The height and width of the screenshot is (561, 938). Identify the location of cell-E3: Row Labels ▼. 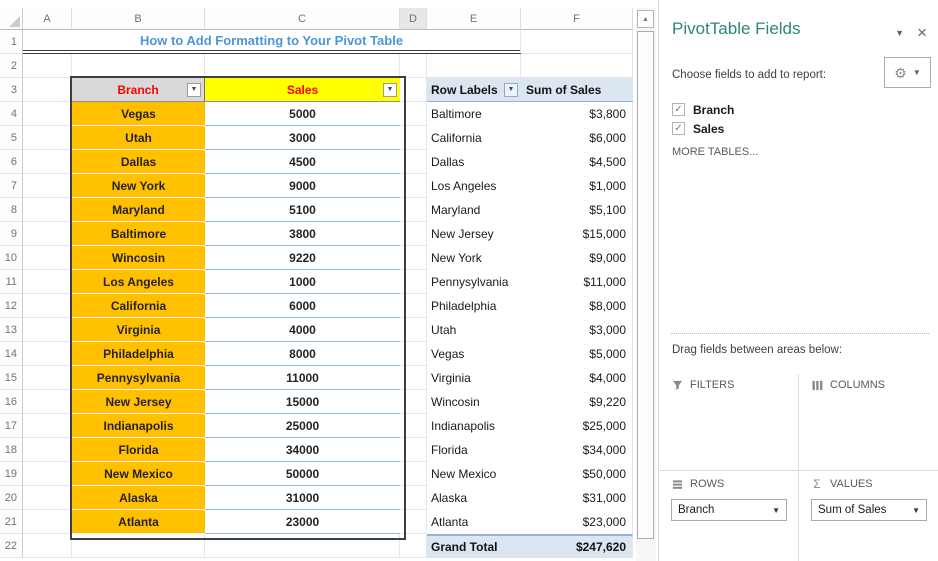
(474, 90).